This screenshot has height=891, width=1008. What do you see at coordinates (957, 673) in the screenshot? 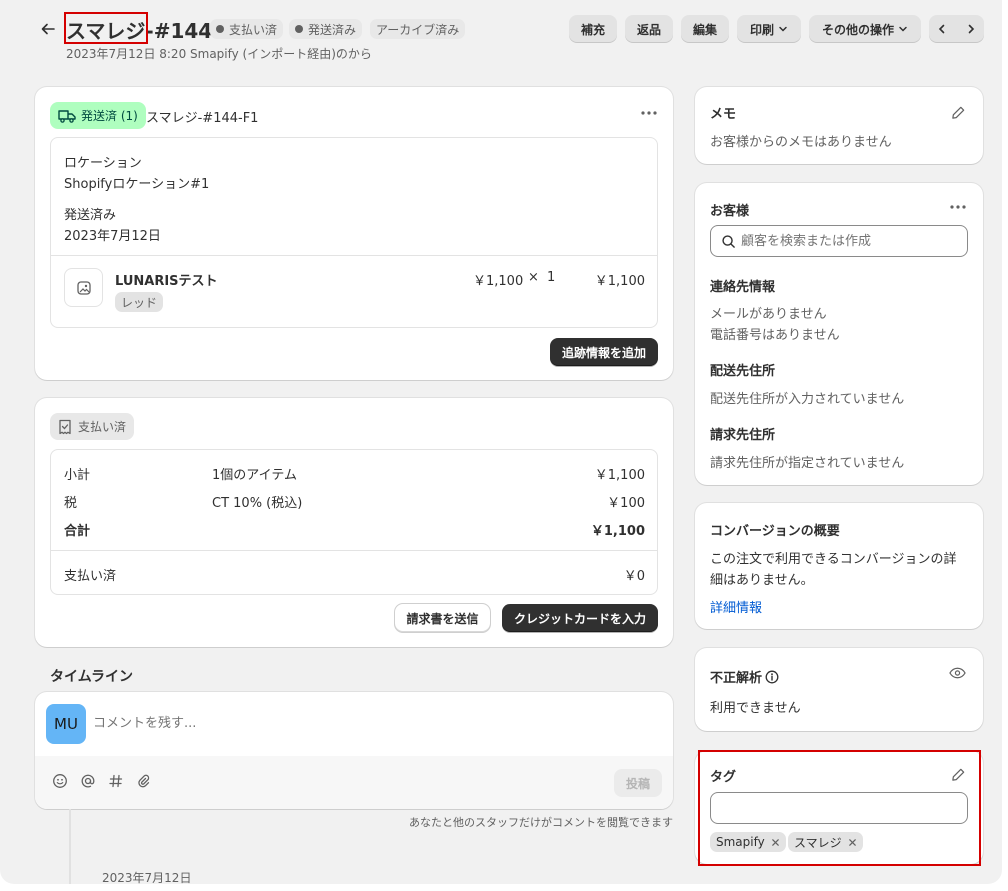
I see `eye-icon` at bounding box center [957, 673].